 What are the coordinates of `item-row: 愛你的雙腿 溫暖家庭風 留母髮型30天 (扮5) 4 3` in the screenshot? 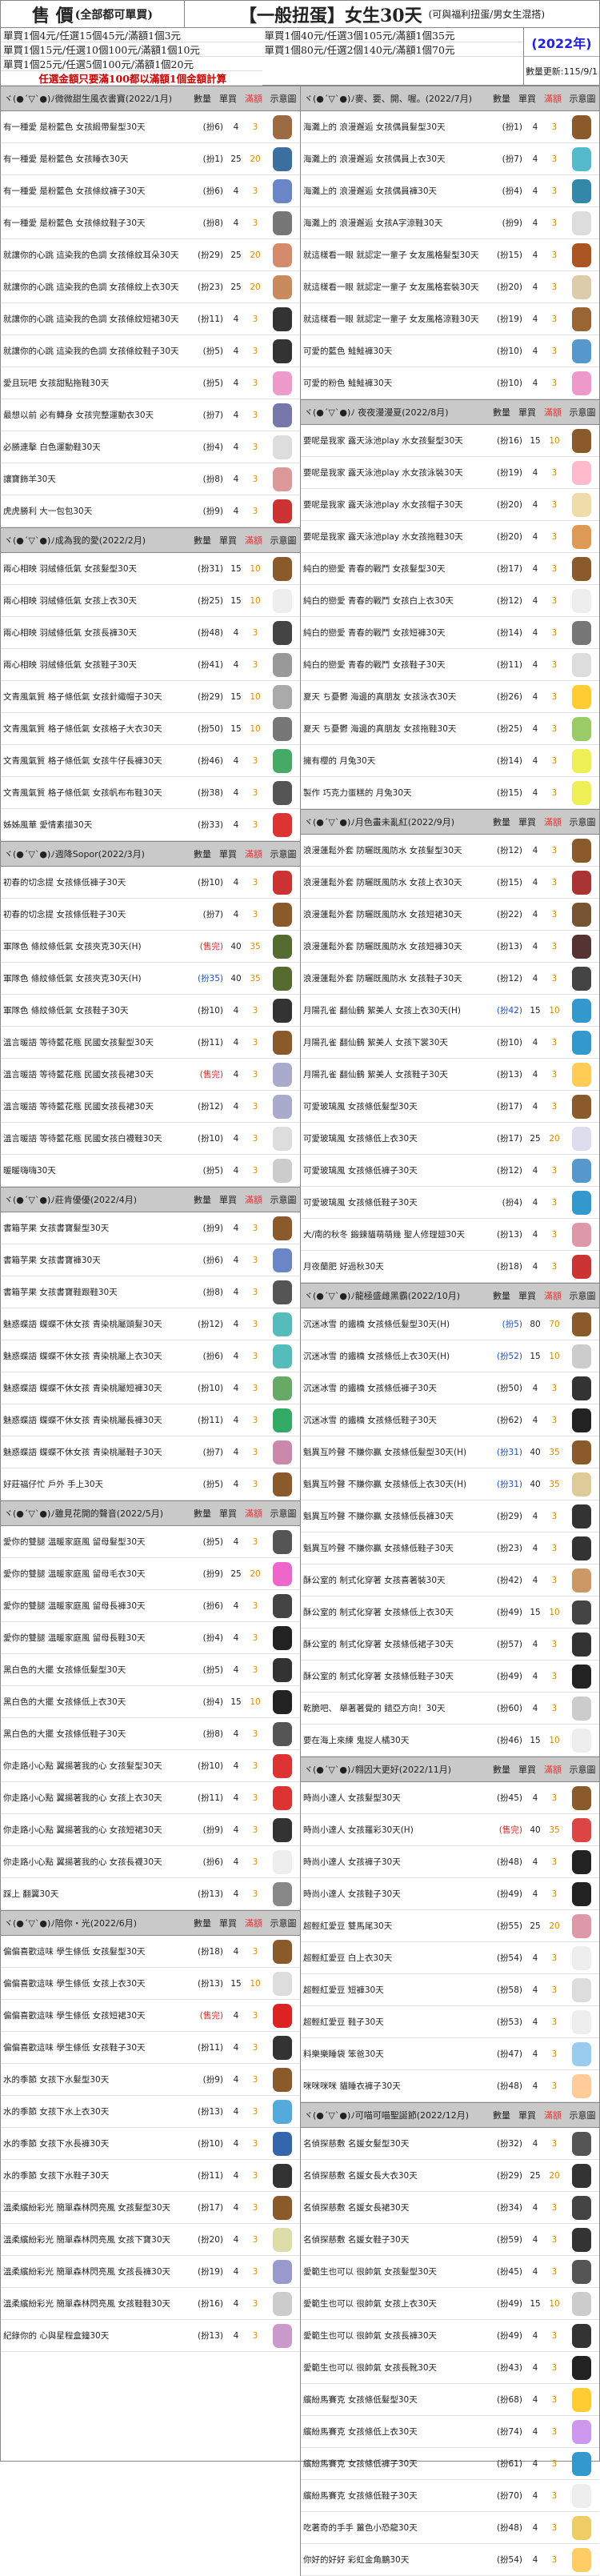 It's located at (150, 1542).